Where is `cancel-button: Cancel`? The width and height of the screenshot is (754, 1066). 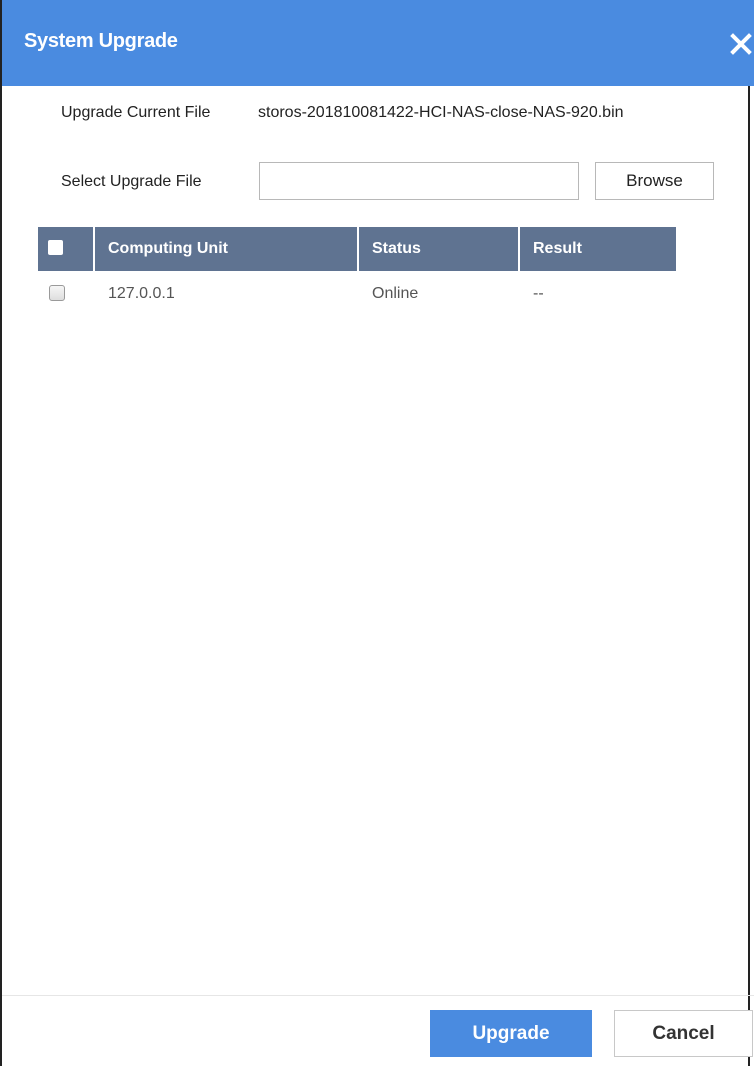 cancel-button: Cancel is located at coordinates (683, 1033).